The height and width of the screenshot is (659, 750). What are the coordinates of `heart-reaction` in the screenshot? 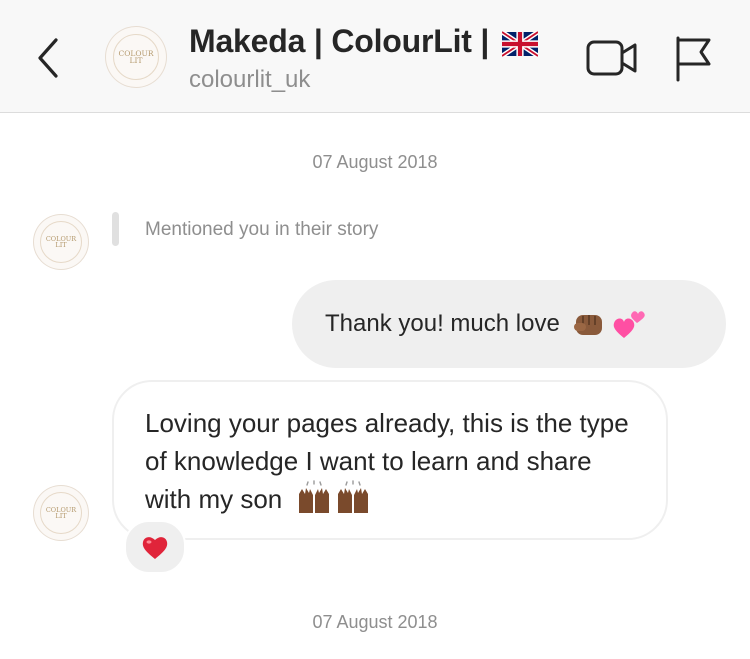 It's located at (155, 547).